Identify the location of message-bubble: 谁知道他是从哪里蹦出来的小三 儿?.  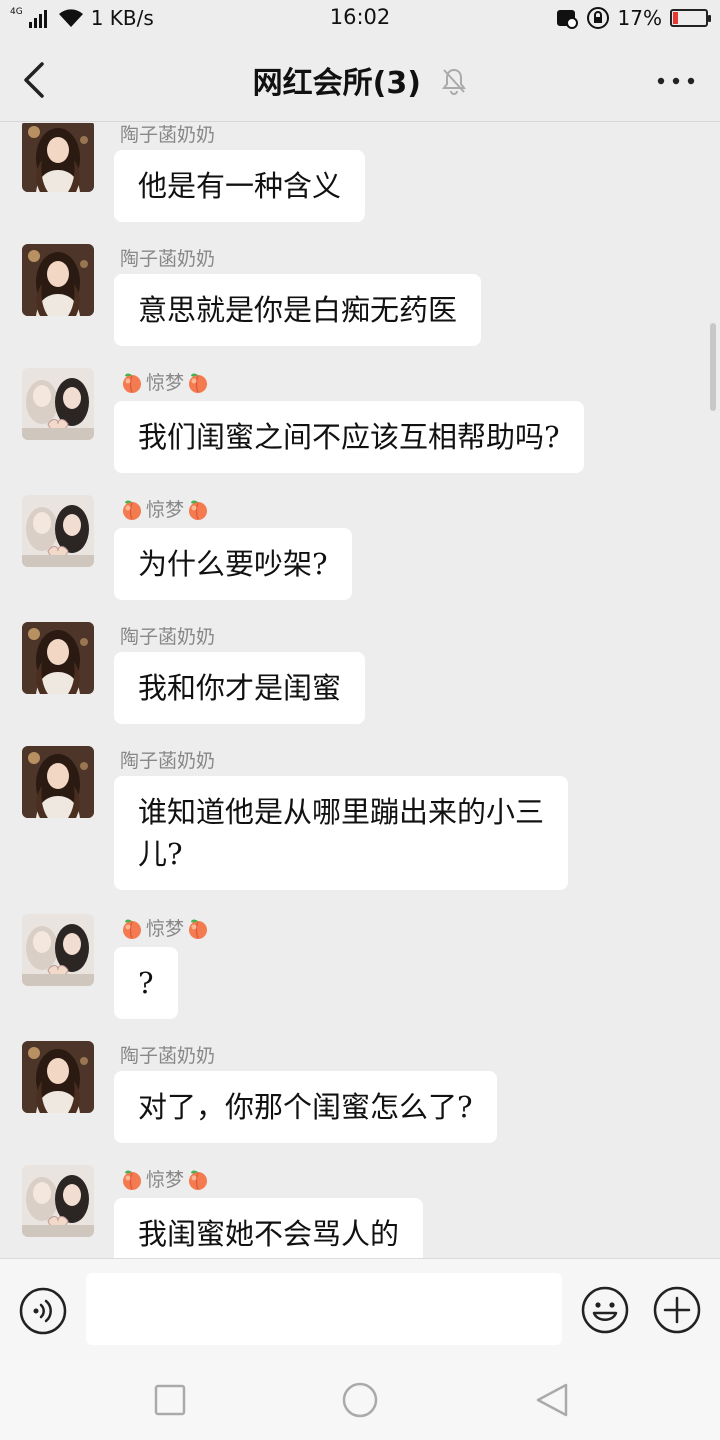
(341, 833).